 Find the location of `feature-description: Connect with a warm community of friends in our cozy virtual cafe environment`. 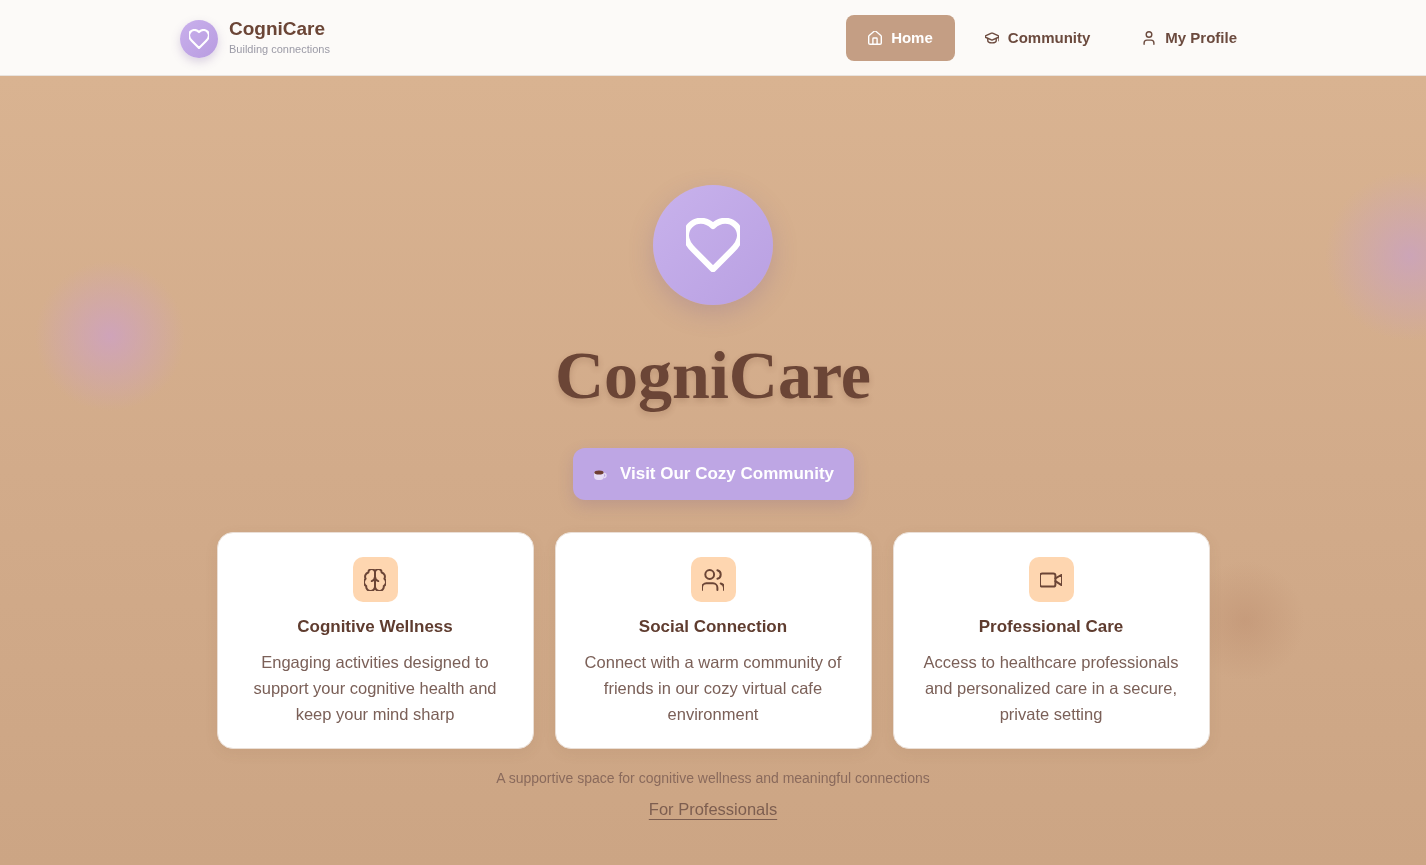

feature-description: Connect with a warm community of friends in our cozy virtual cafe environment is located at coordinates (713, 688).